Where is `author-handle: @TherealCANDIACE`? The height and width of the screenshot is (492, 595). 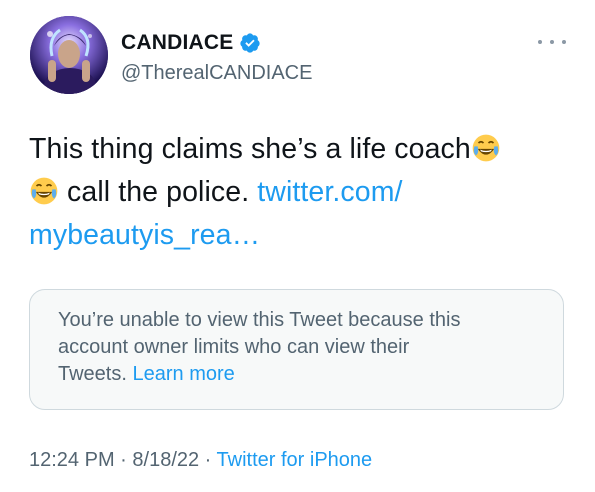 author-handle: @TherealCANDIACE is located at coordinates (216, 73).